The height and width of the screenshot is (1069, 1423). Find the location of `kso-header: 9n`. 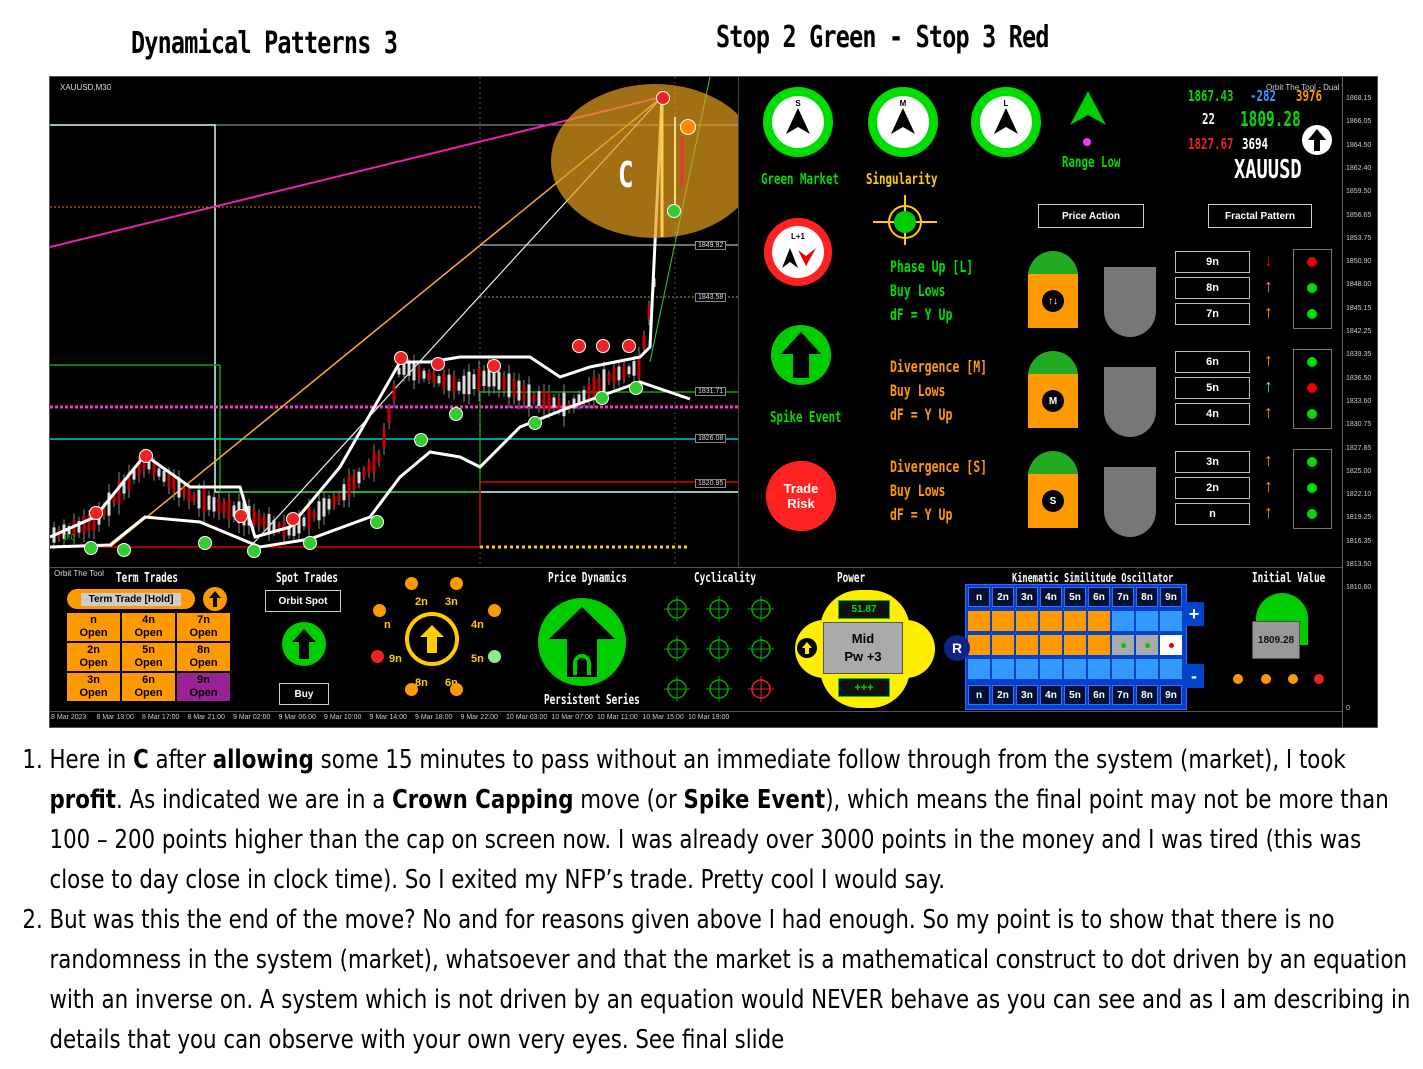

kso-header: 9n is located at coordinates (1171, 597).